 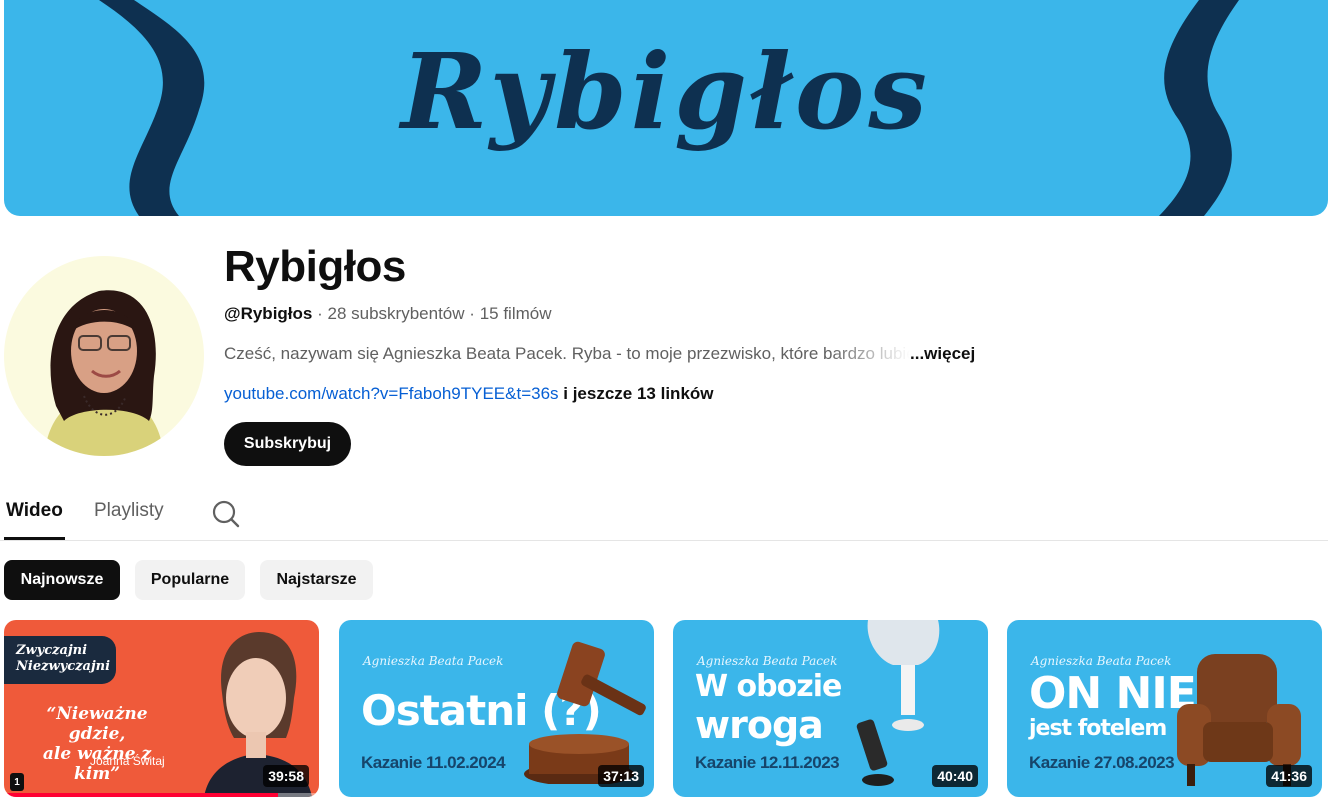 I want to click on channel-meta: @Rybigłos · 28 subskrybentów · 15 filmów, so click(x=388, y=314).